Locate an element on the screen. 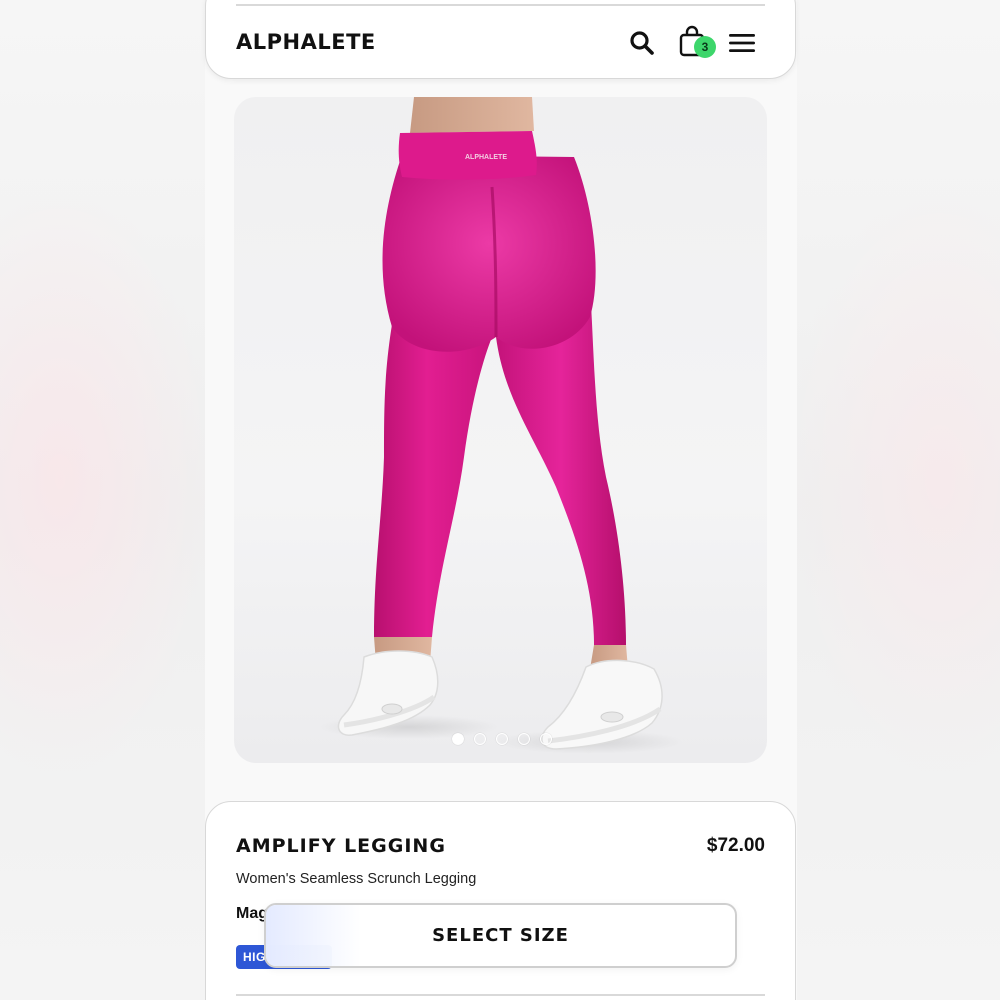 Image resolution: width=1000 pixels, height=1000 pixels. button-glare is located at coordinates (313, 935).